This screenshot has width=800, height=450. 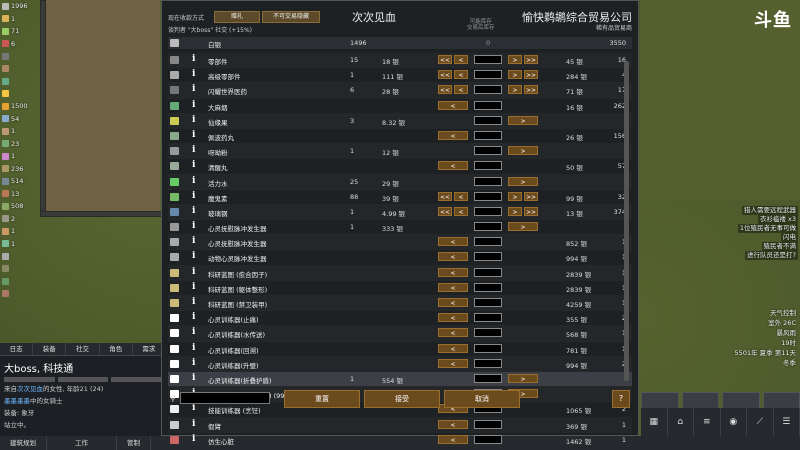 I want to click on search-input, so click(x=225, y=398).